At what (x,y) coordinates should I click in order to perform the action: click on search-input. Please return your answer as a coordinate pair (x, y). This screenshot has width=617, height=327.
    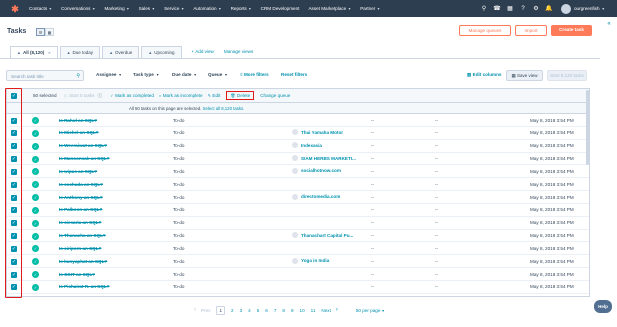
    Looking at the image, I should click on (39, 76).